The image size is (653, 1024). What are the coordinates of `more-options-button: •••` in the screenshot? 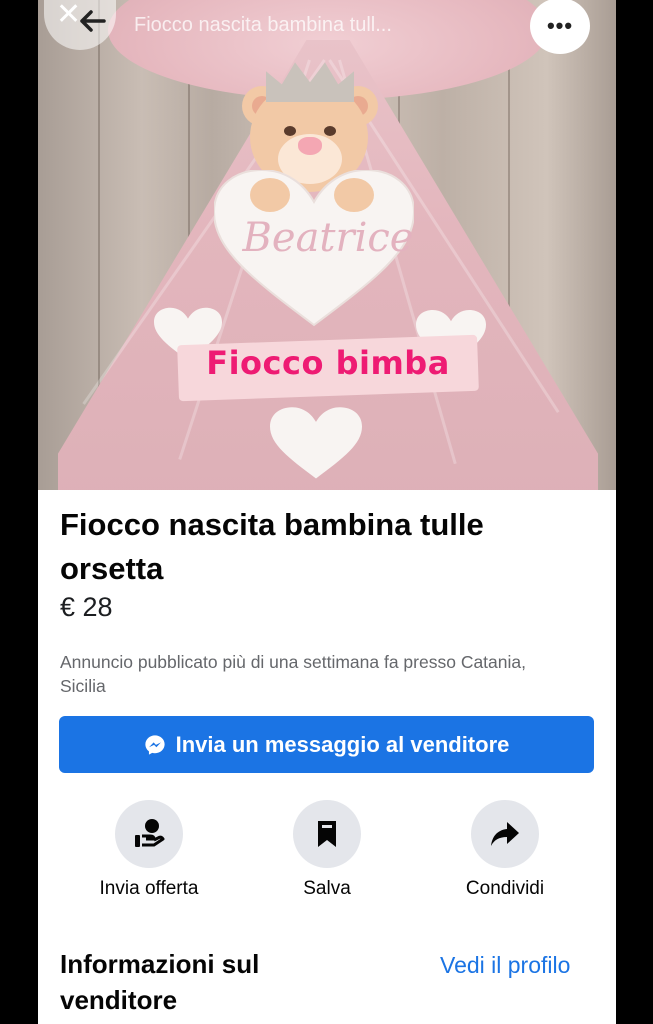 It's located at (560, 27).